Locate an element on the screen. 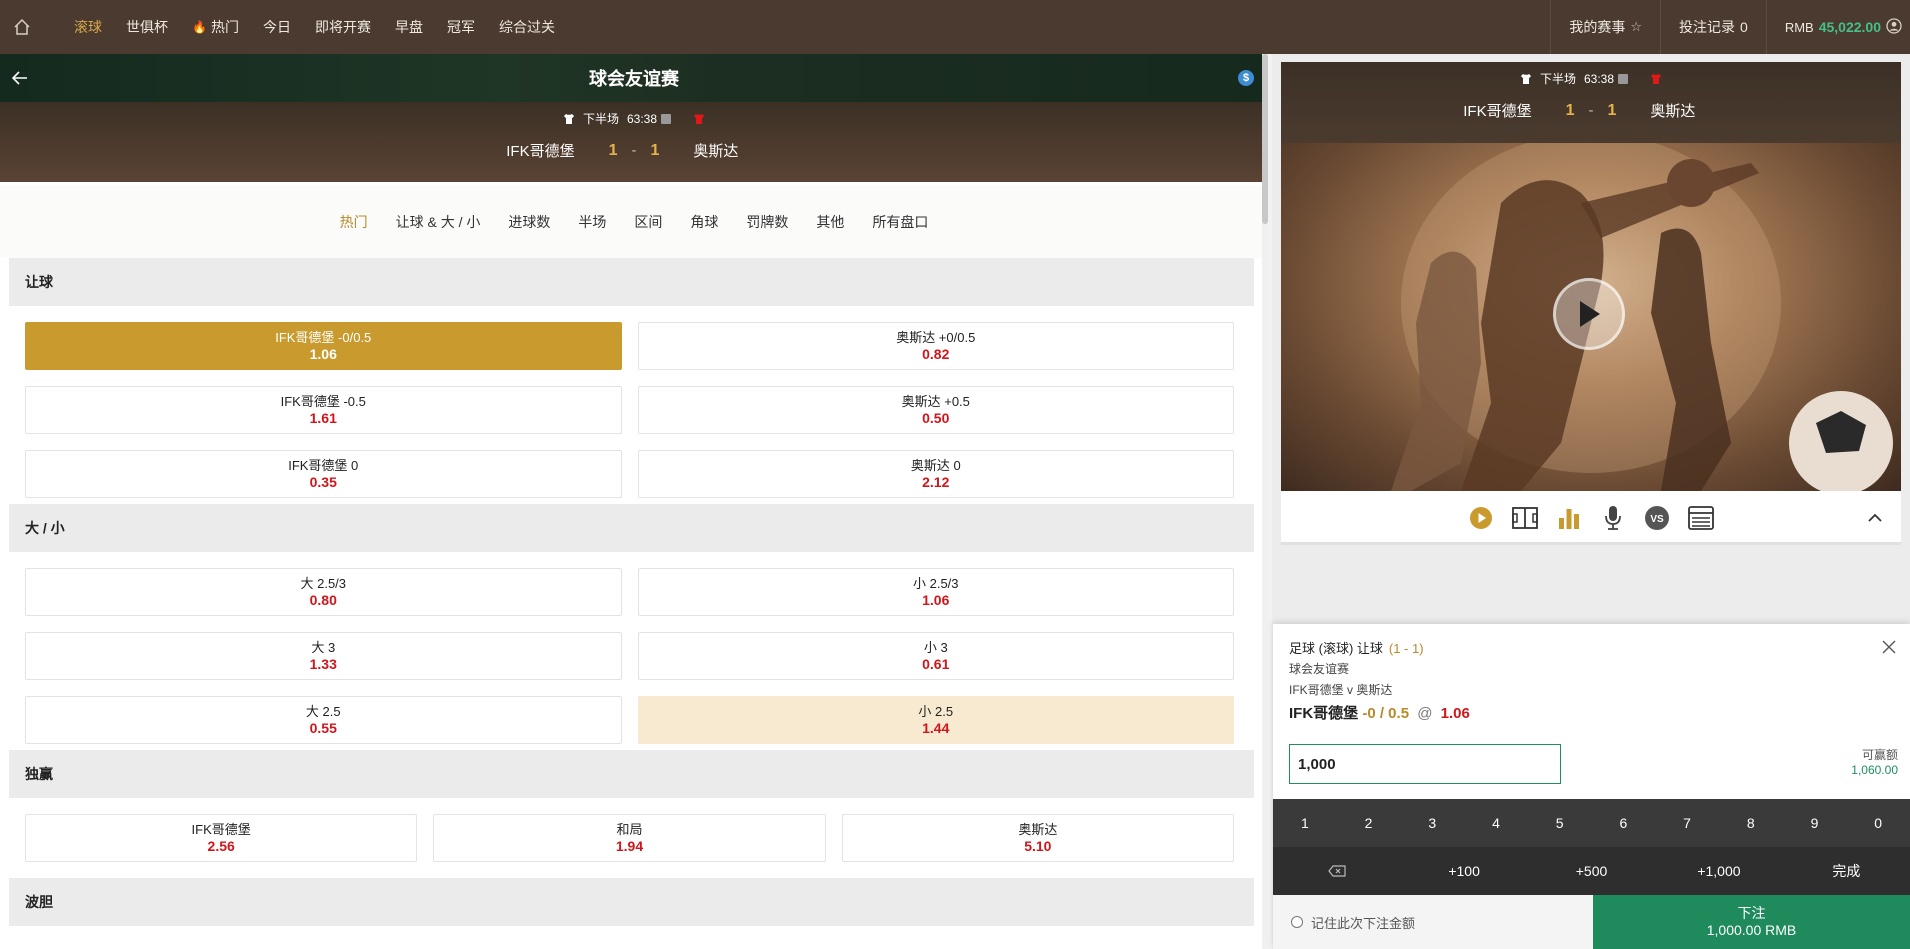  tab-interval: 区间 is located at coordinates (648, 222).